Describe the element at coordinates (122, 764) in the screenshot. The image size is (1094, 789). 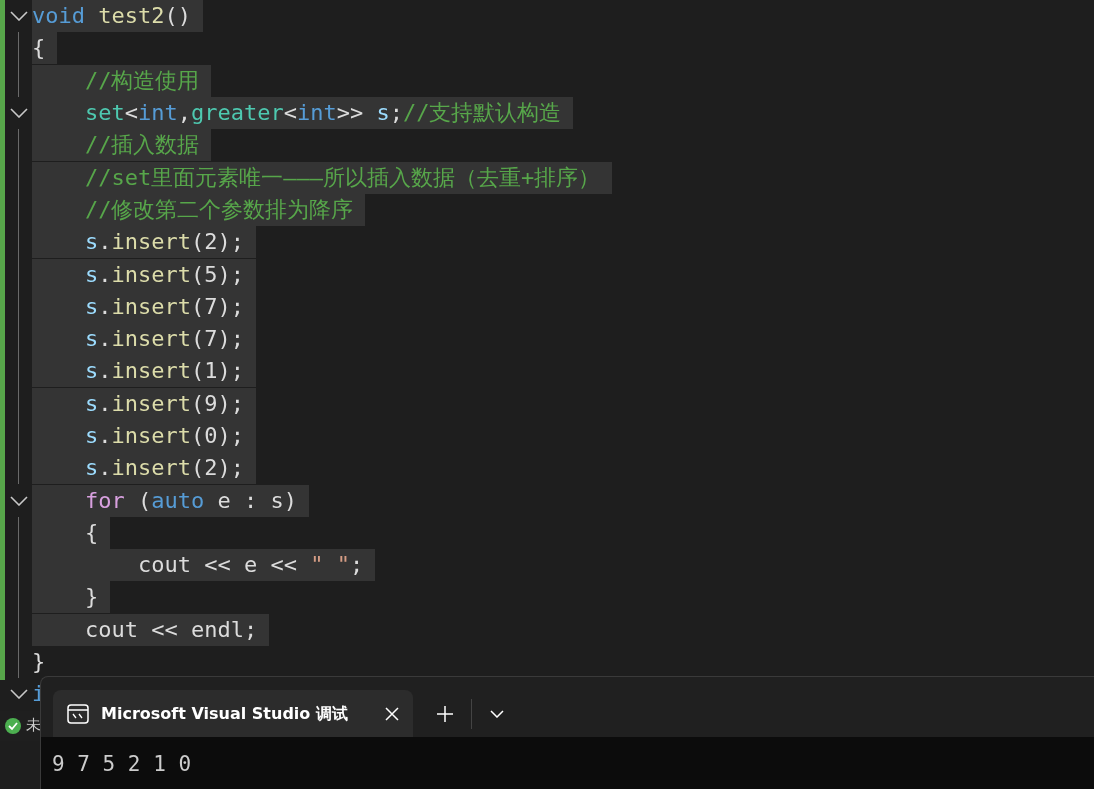
I see `console-output: 9 7 5 2 1 0` at that location.